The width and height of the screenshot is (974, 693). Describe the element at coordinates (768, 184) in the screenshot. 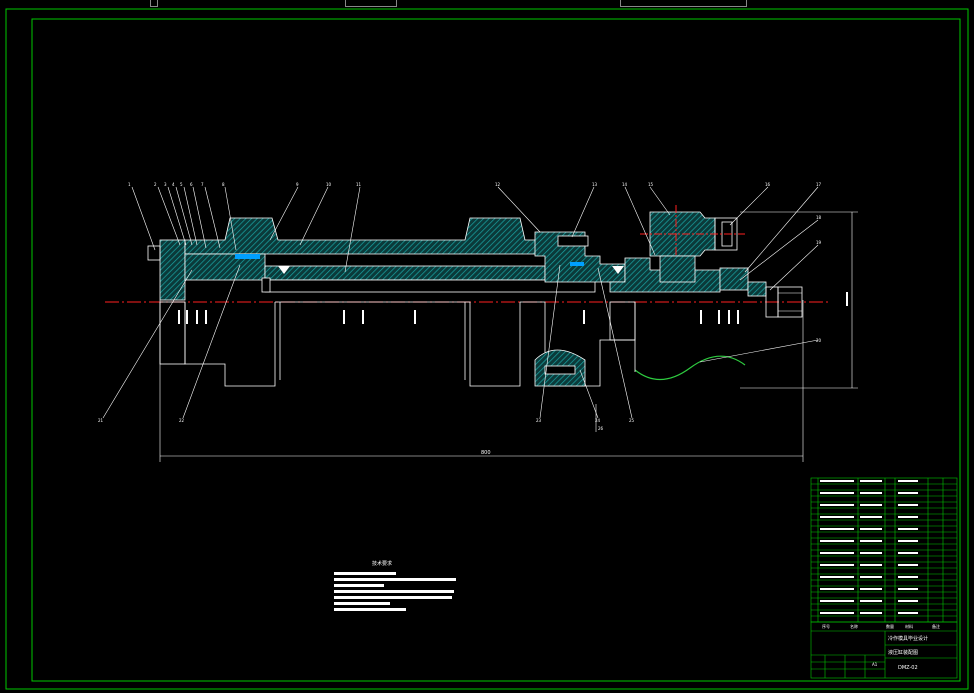

I see `balloon-16: 16` at that location.